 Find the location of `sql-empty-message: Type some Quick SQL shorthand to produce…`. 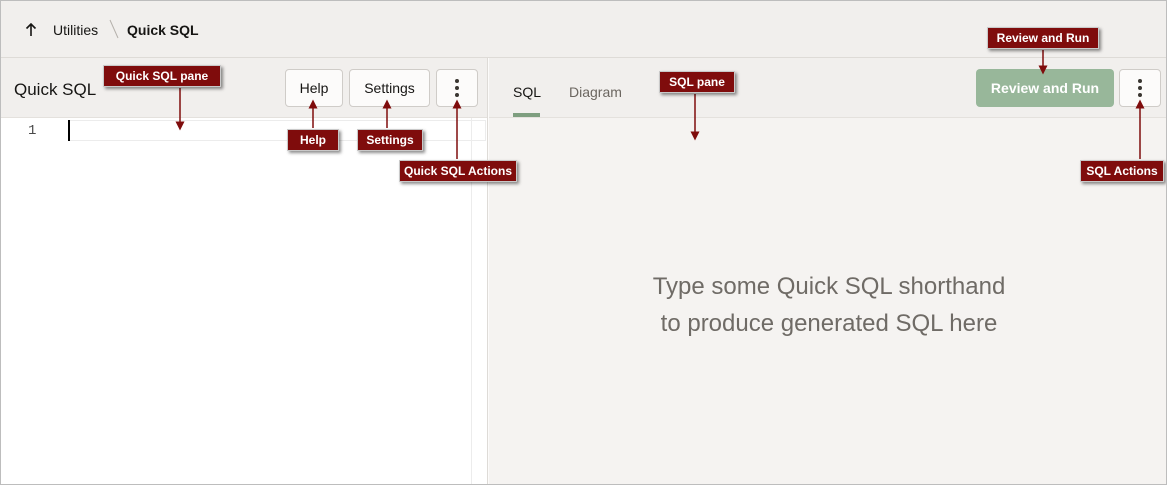

sql-empty-message: Type some Quick SQL shorthand to produce… is located at coordinates (829, 305).